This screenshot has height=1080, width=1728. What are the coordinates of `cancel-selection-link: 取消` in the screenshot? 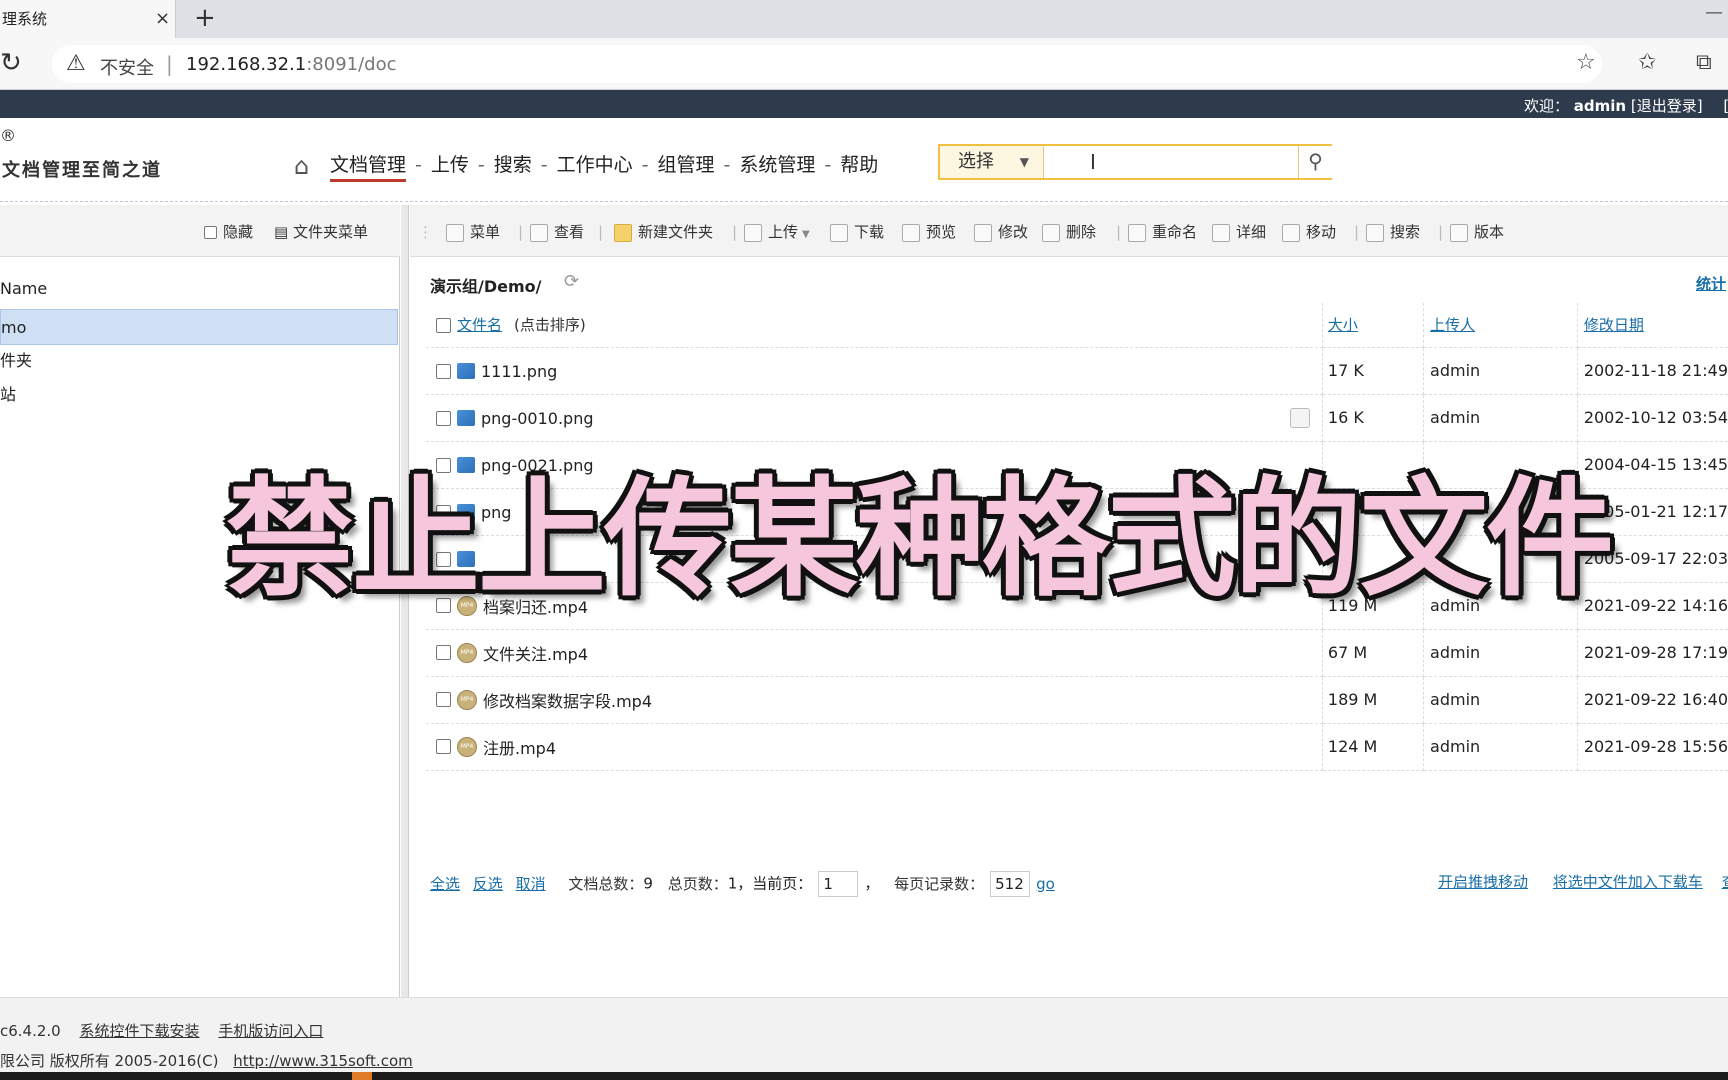 It's located at (531, 884).